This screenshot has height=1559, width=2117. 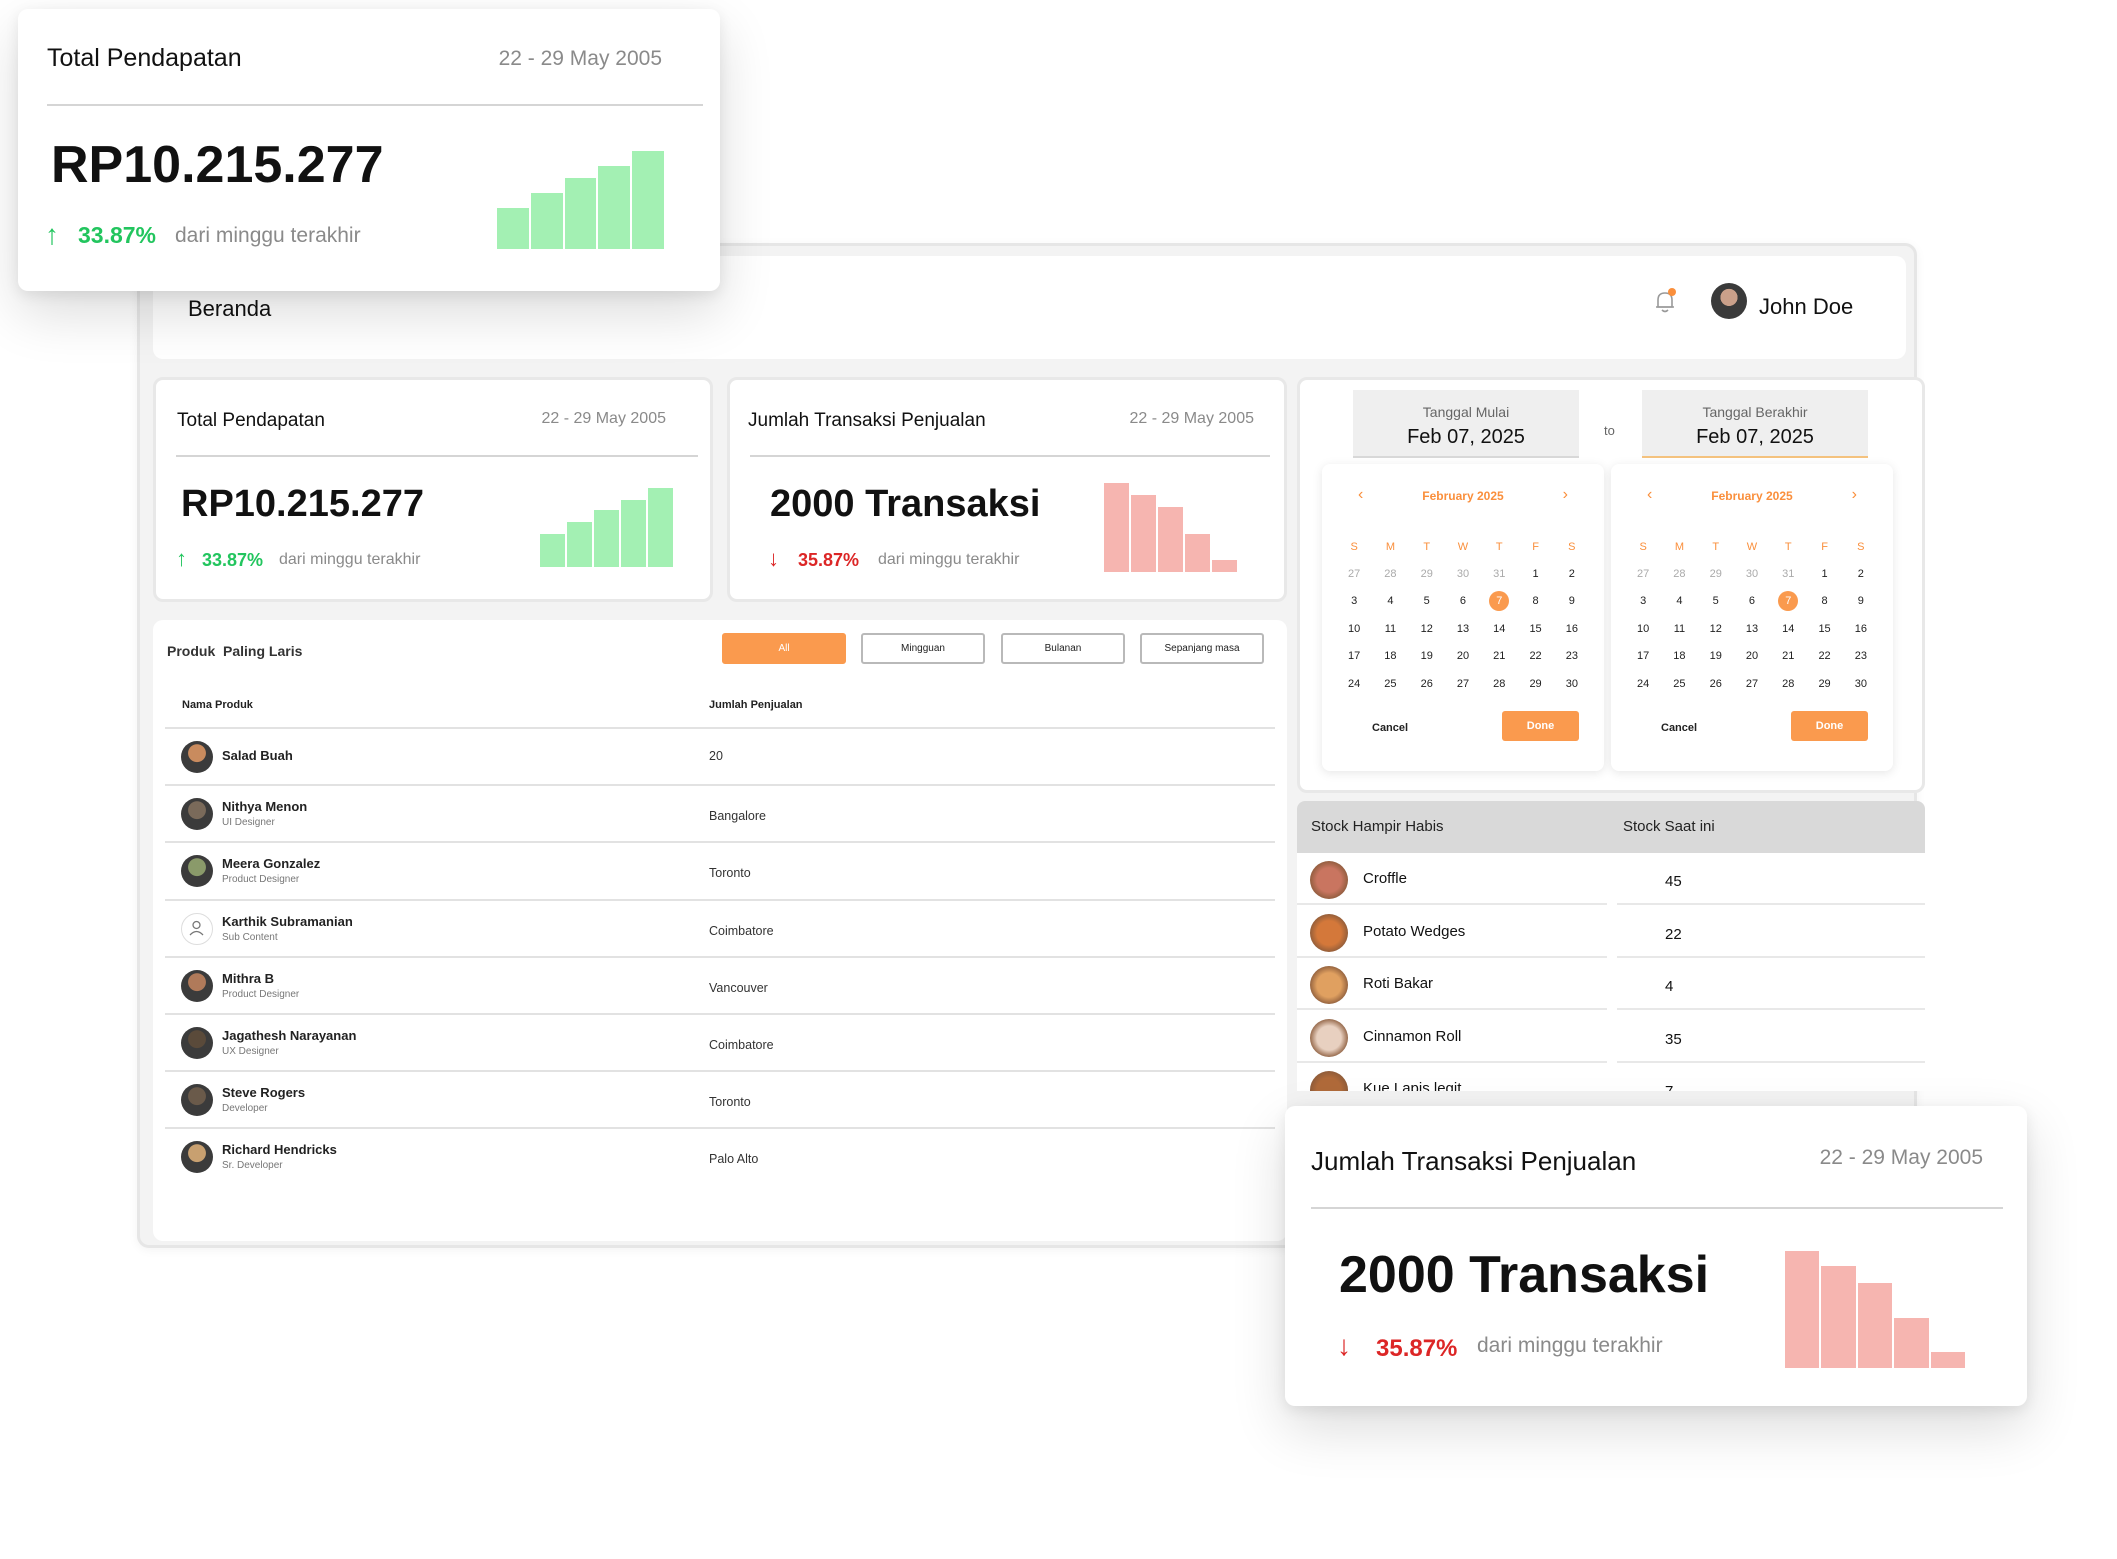 What do you see at coordinates (1611, 879) in the screenshot?
I see `list-item: Croffle 45` at bounding box center [1611, 879].